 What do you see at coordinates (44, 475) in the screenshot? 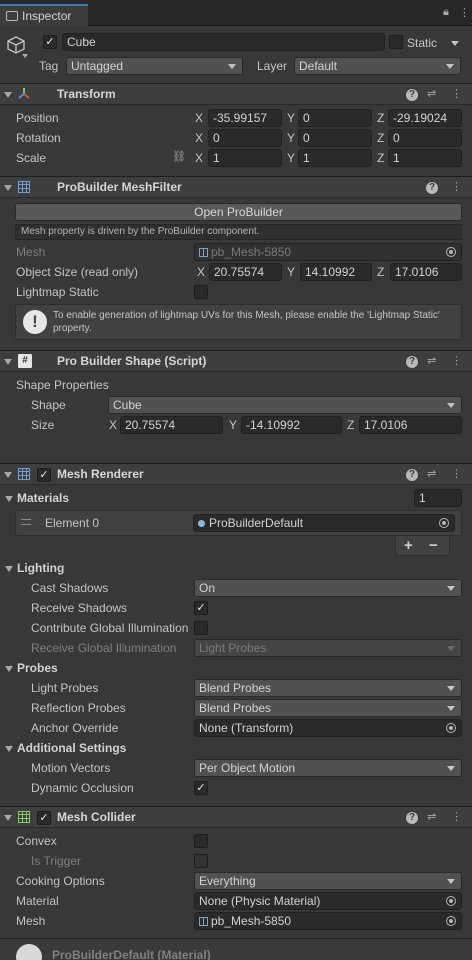
I see `mesh-renderer-enabled-checkbox: ✓` at bounding box center [44, 475].